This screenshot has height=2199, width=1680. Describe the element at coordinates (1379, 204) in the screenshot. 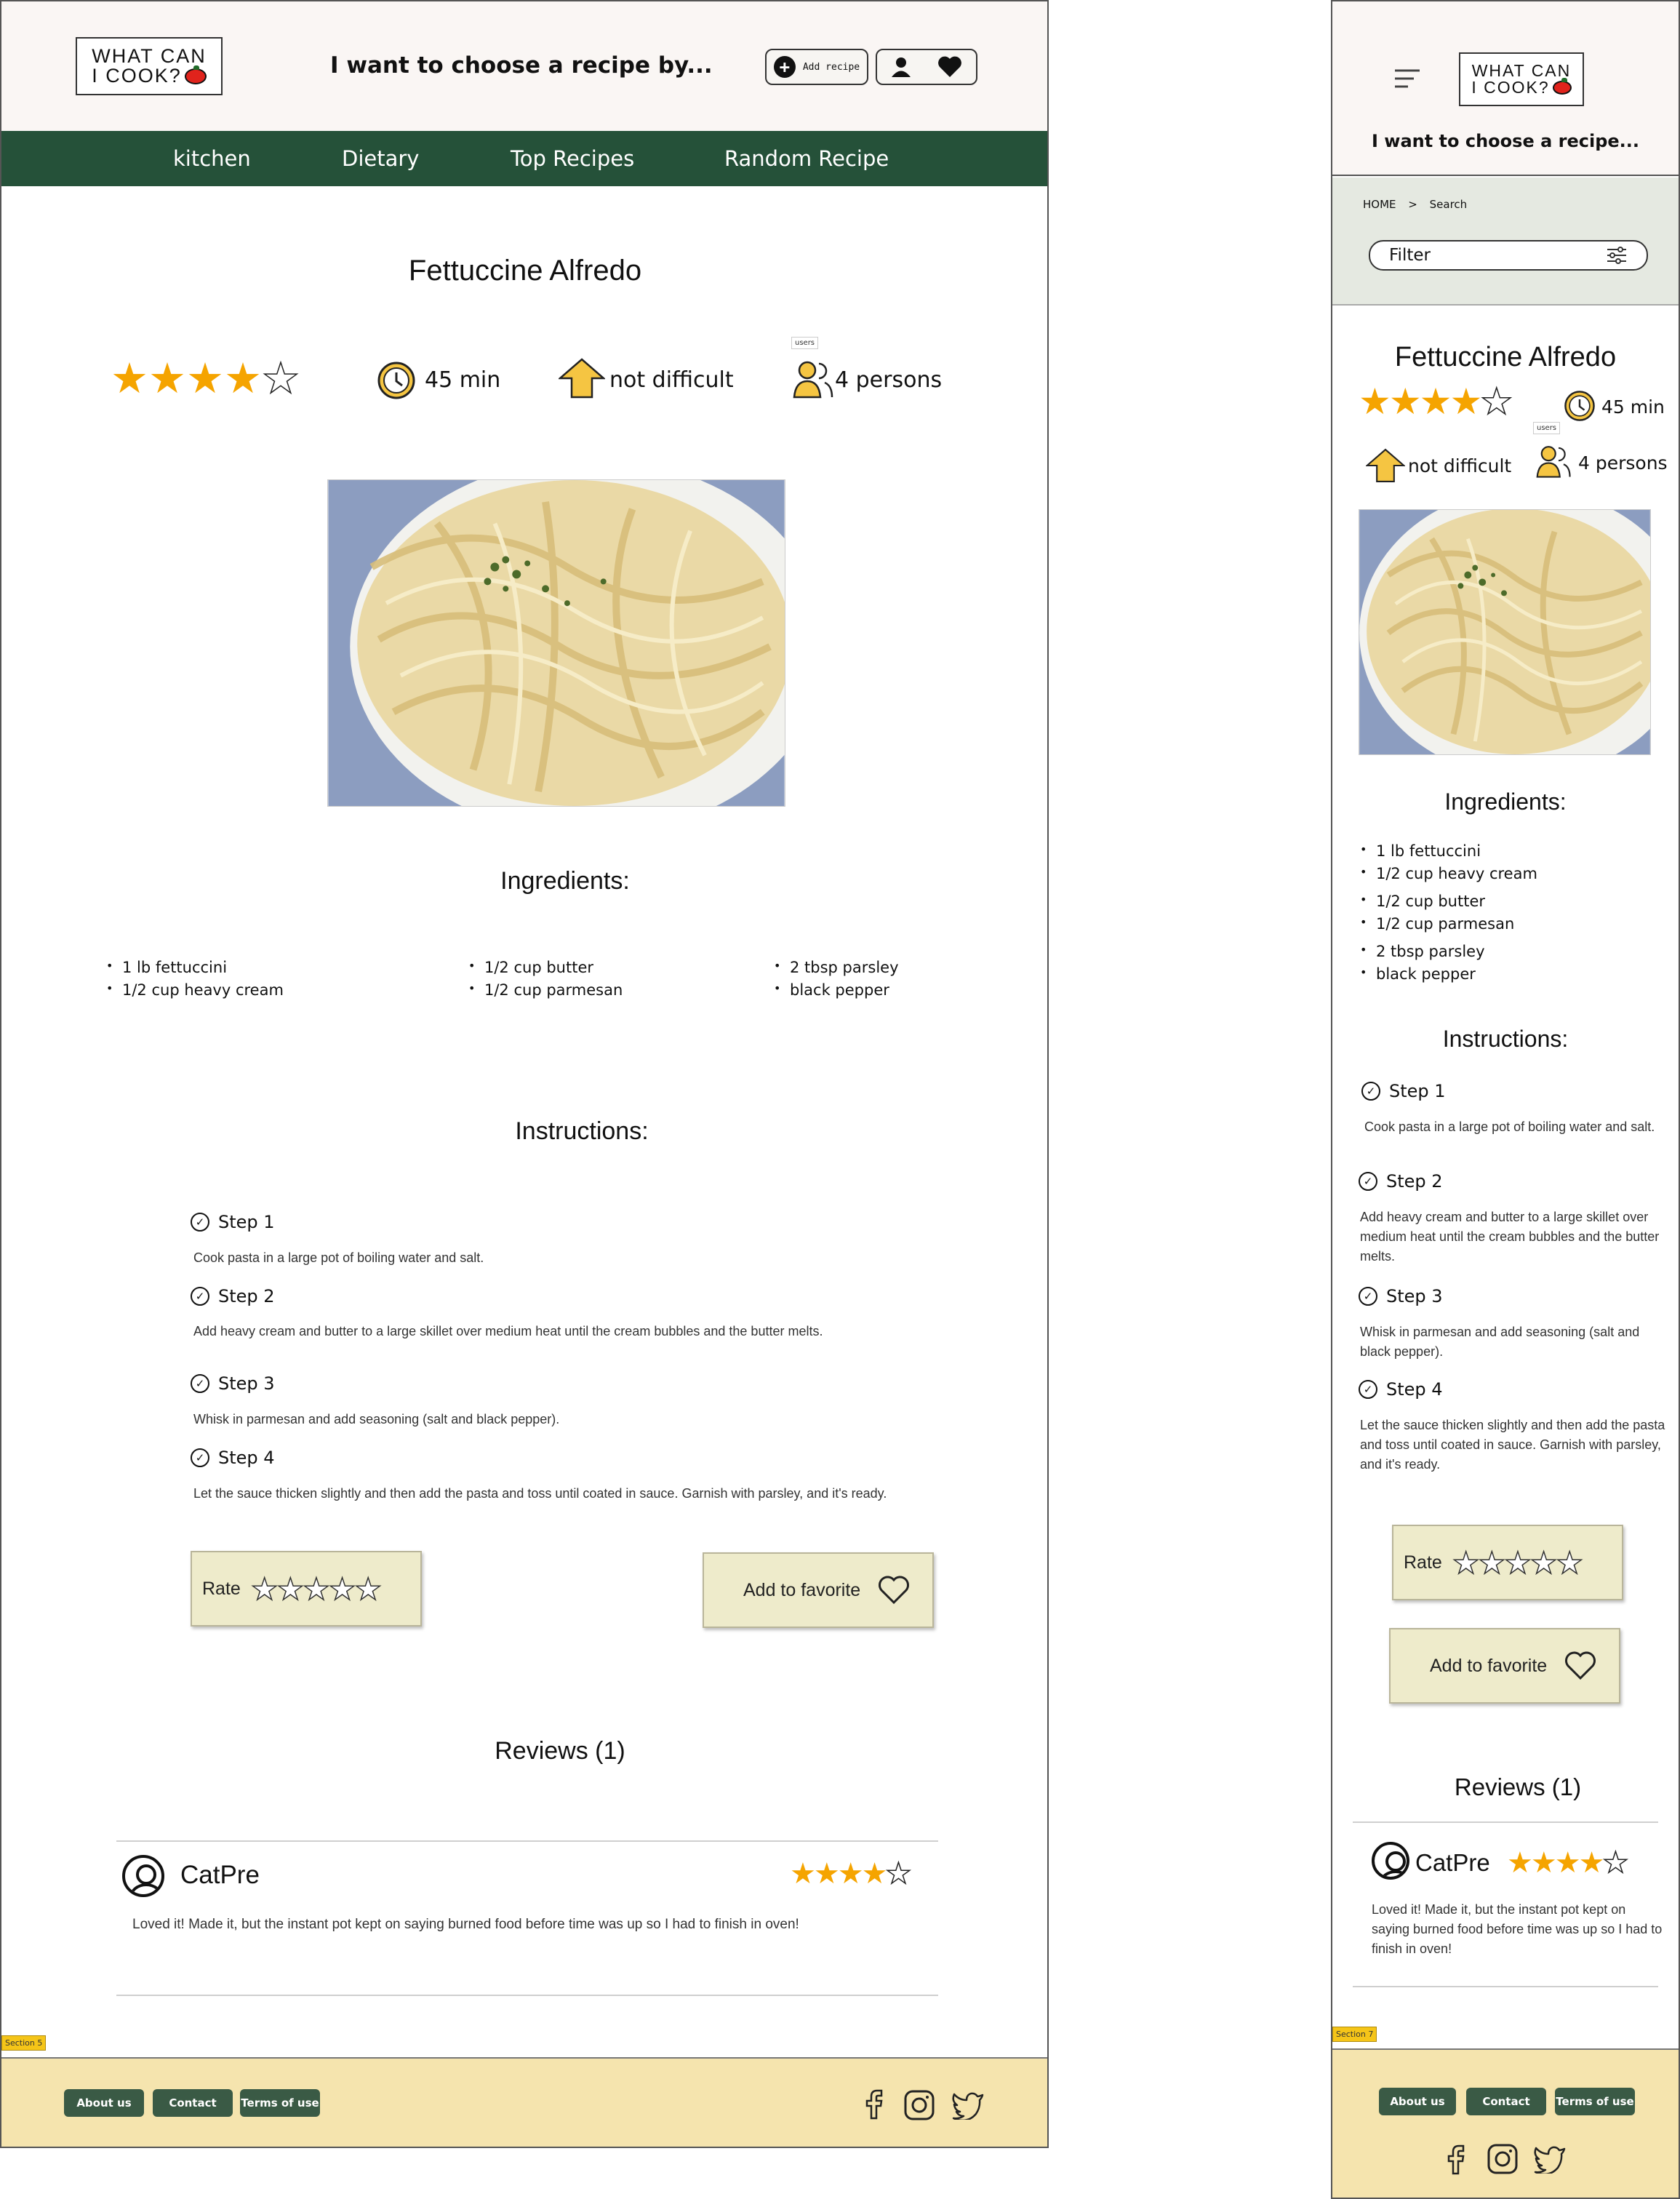

I see `breadcrumb-home: HOME` at that location.